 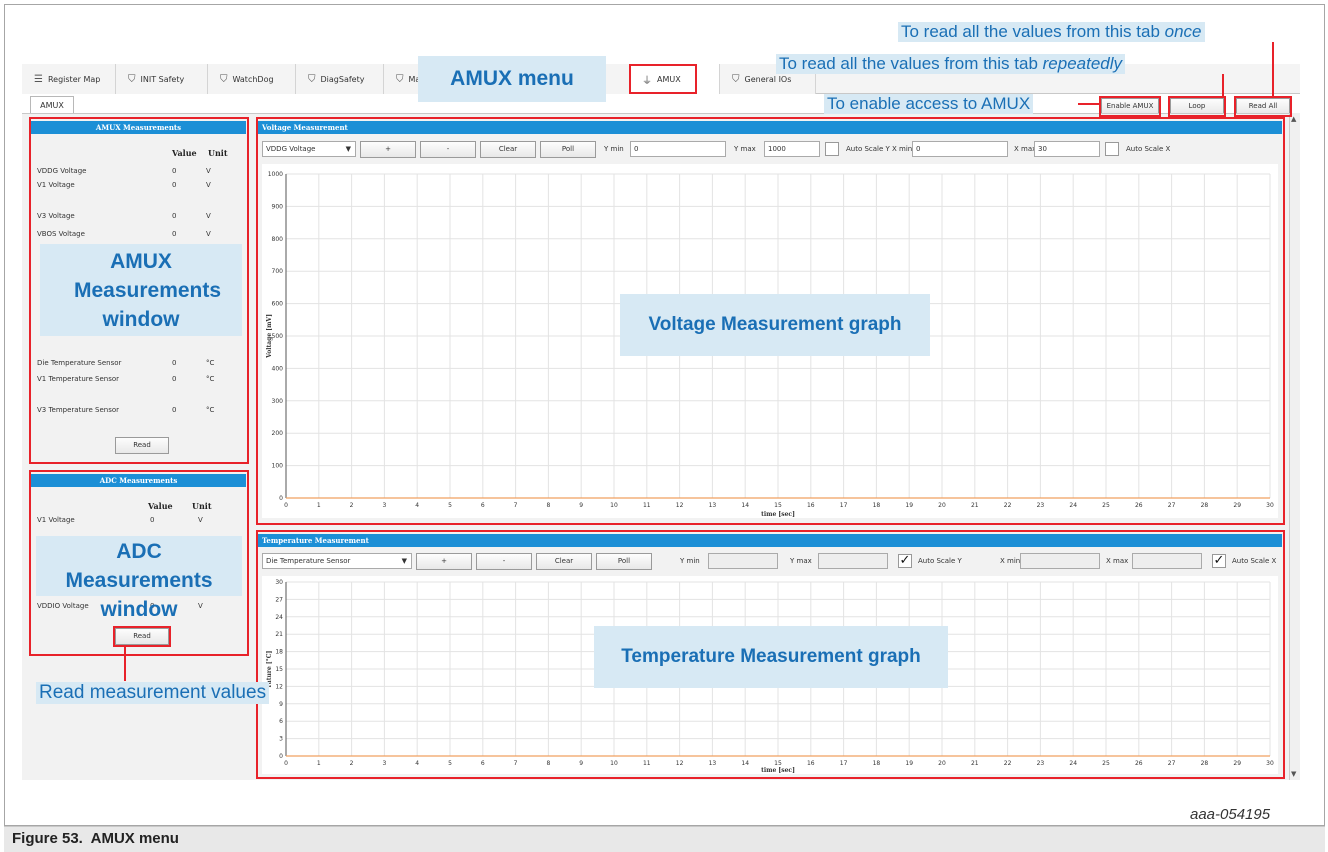 I want to click on adc-read-highlight, so click(x=142, y=636).